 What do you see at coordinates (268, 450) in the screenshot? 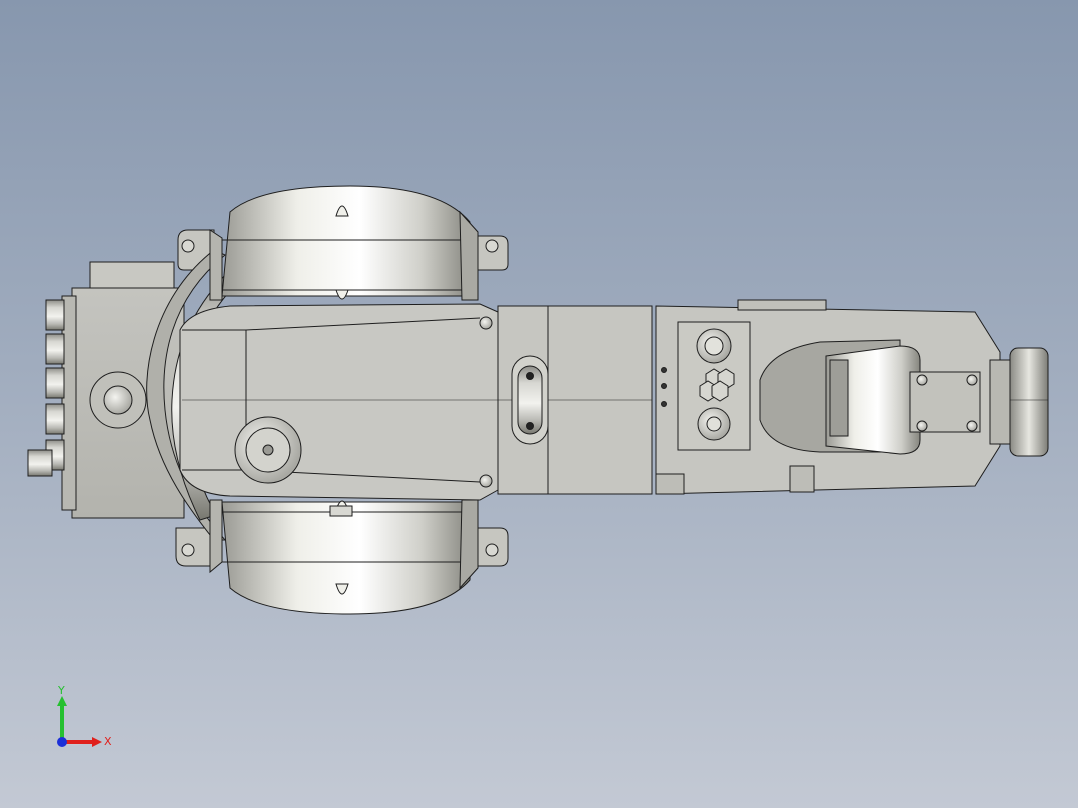
I see `lower-arm-axis-cap` at bounding box center [268, 450].